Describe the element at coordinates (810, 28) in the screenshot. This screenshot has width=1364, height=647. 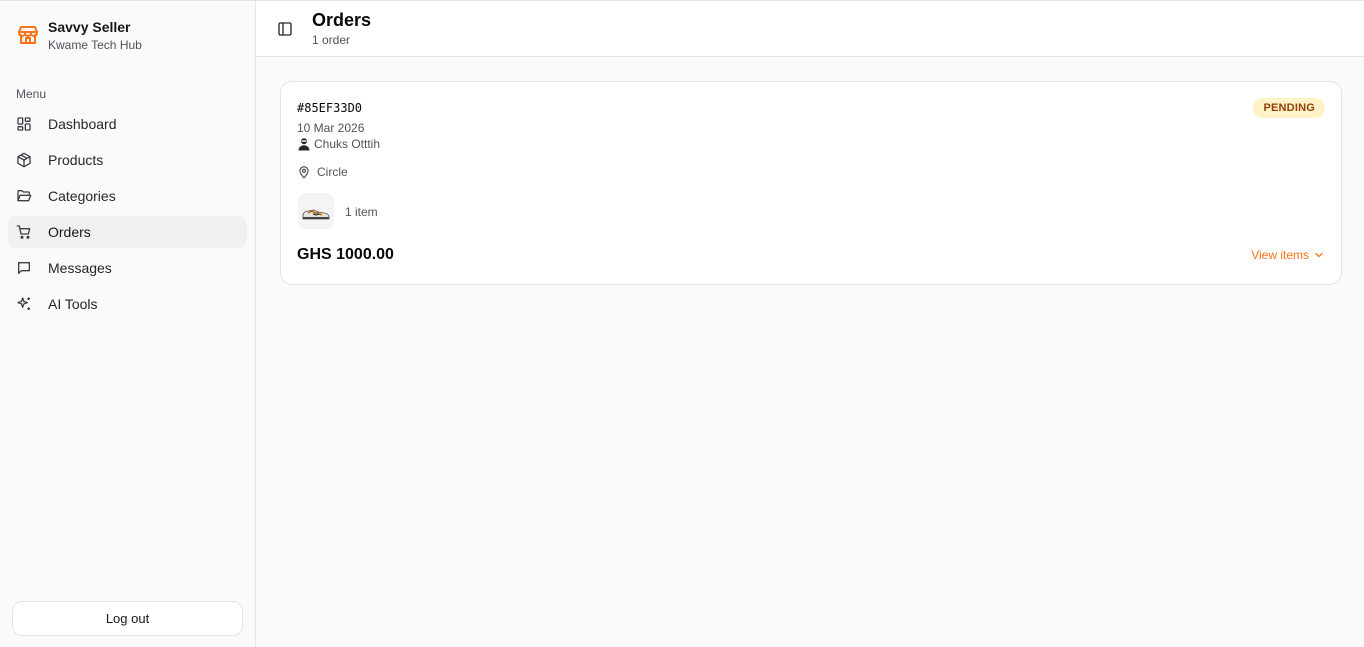
I see `topbar: Orders 1 order` at that location.